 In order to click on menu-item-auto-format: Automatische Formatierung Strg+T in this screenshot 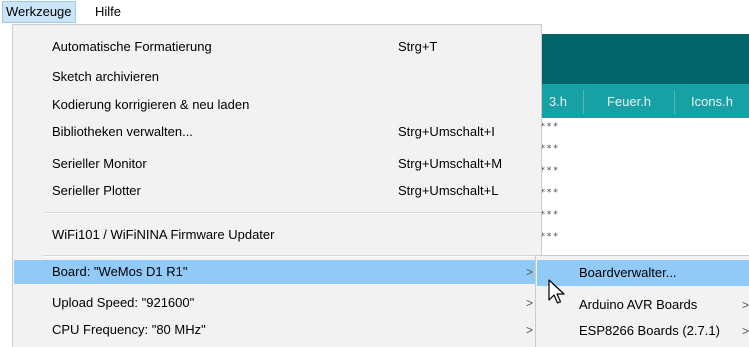, I will do `click(278, 47)`.